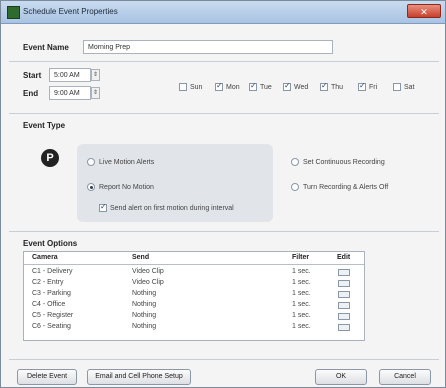 The width and height of the screenshot is (446, 388). I want to click on table-row: C5 - Register Nothing 1 sec., so click(194, 317).